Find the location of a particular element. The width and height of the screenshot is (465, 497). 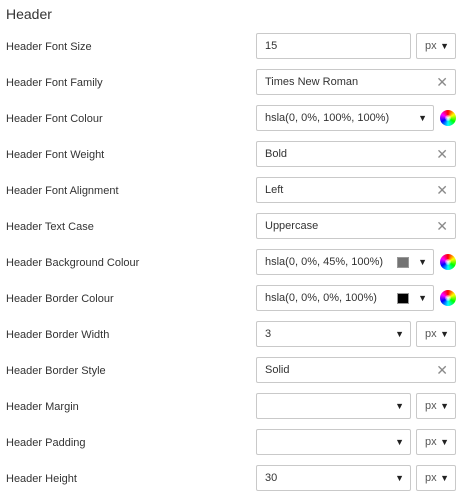

row-header-font-weight: Header Font Weight Bold ✕ is located at coordinates (232, 155).